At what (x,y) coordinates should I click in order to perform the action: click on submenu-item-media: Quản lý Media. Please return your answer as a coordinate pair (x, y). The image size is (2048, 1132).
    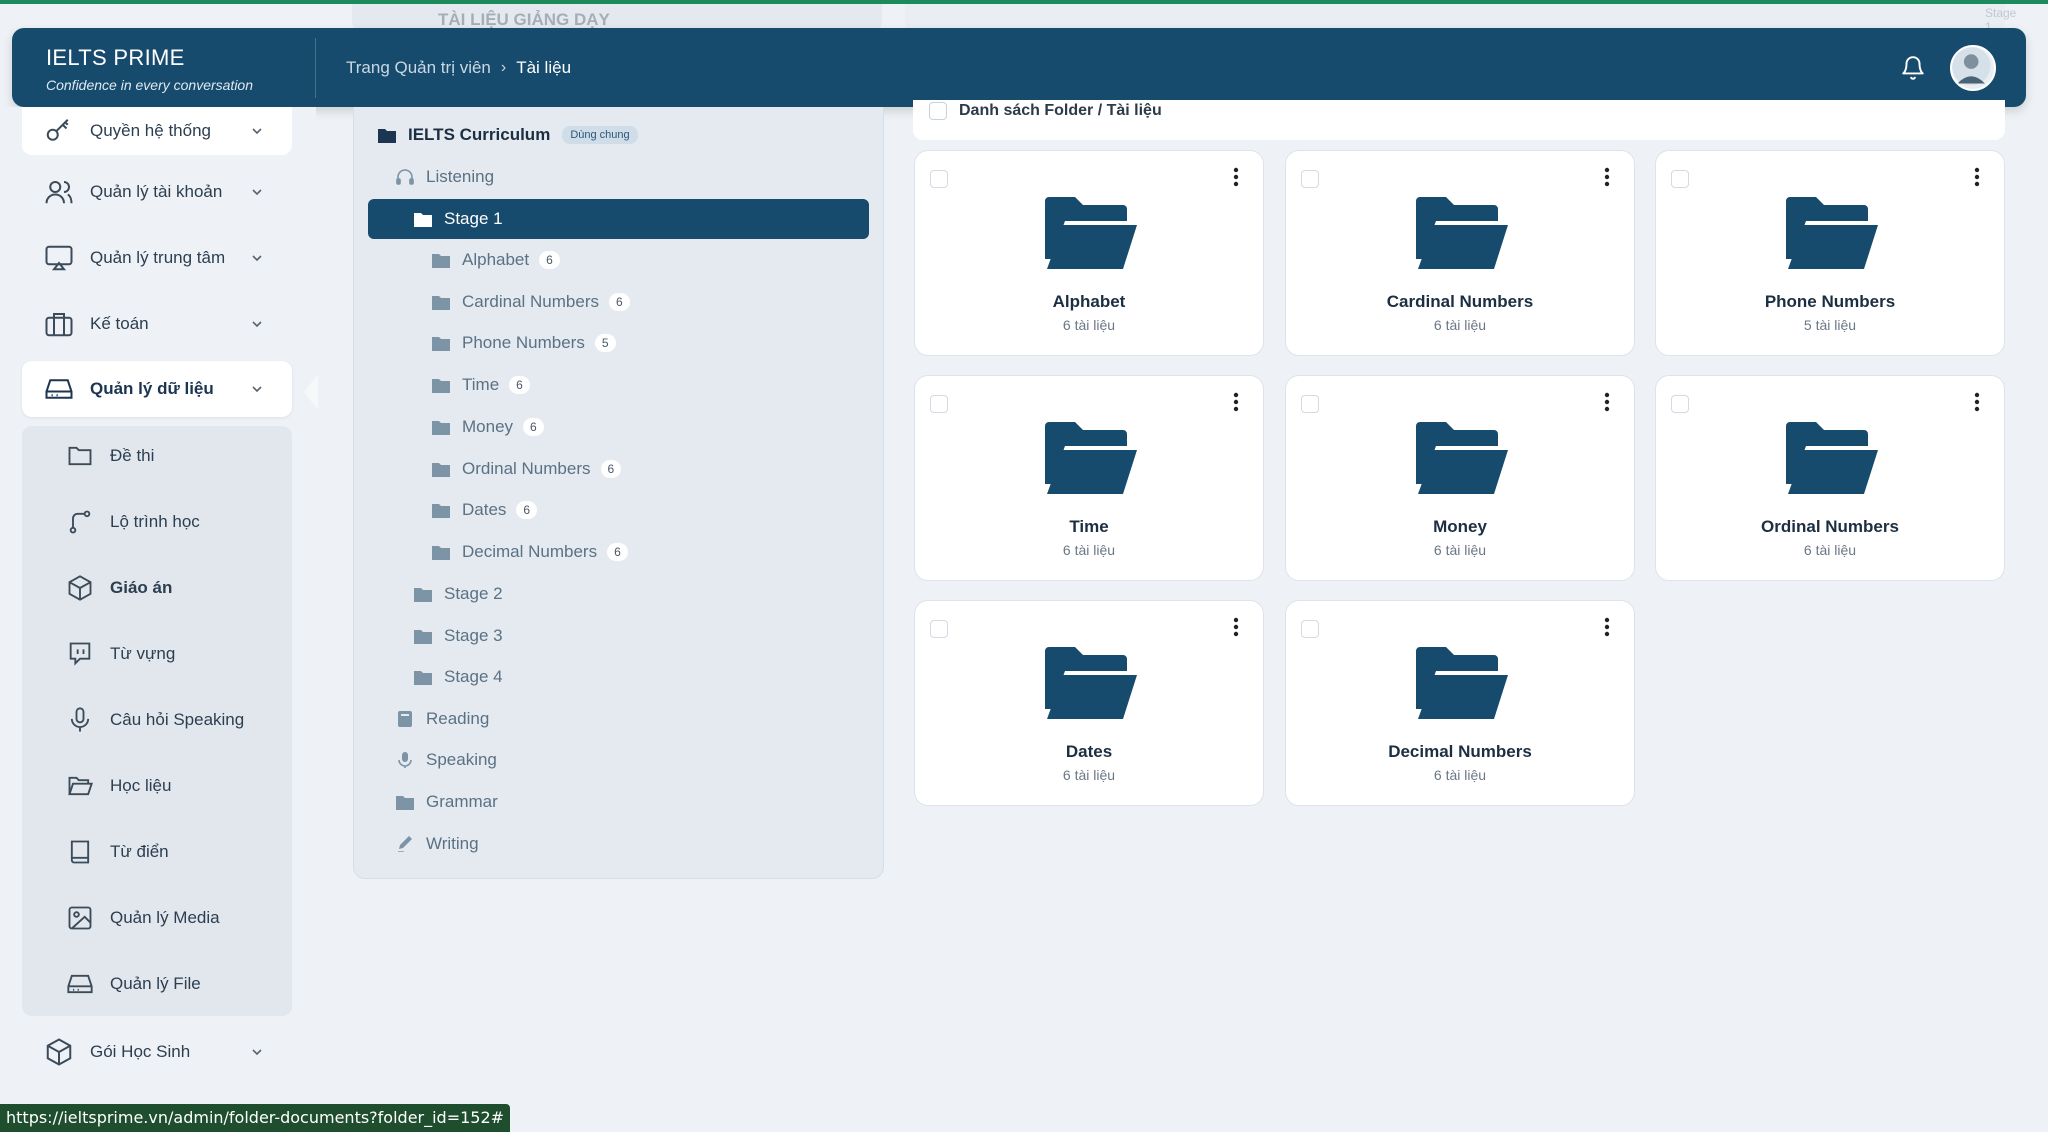
    Looking at the image, I should click on (157, 918).